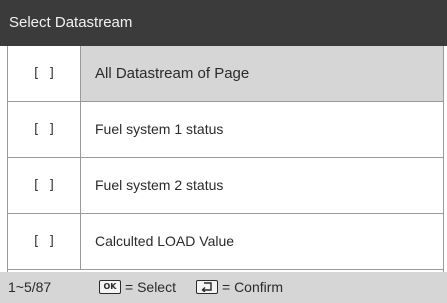 The width and height of the screenshot is (447, 303). I want to click on status-bar: 1~5/87 OK = Select = Confirm, so click(223, 287).